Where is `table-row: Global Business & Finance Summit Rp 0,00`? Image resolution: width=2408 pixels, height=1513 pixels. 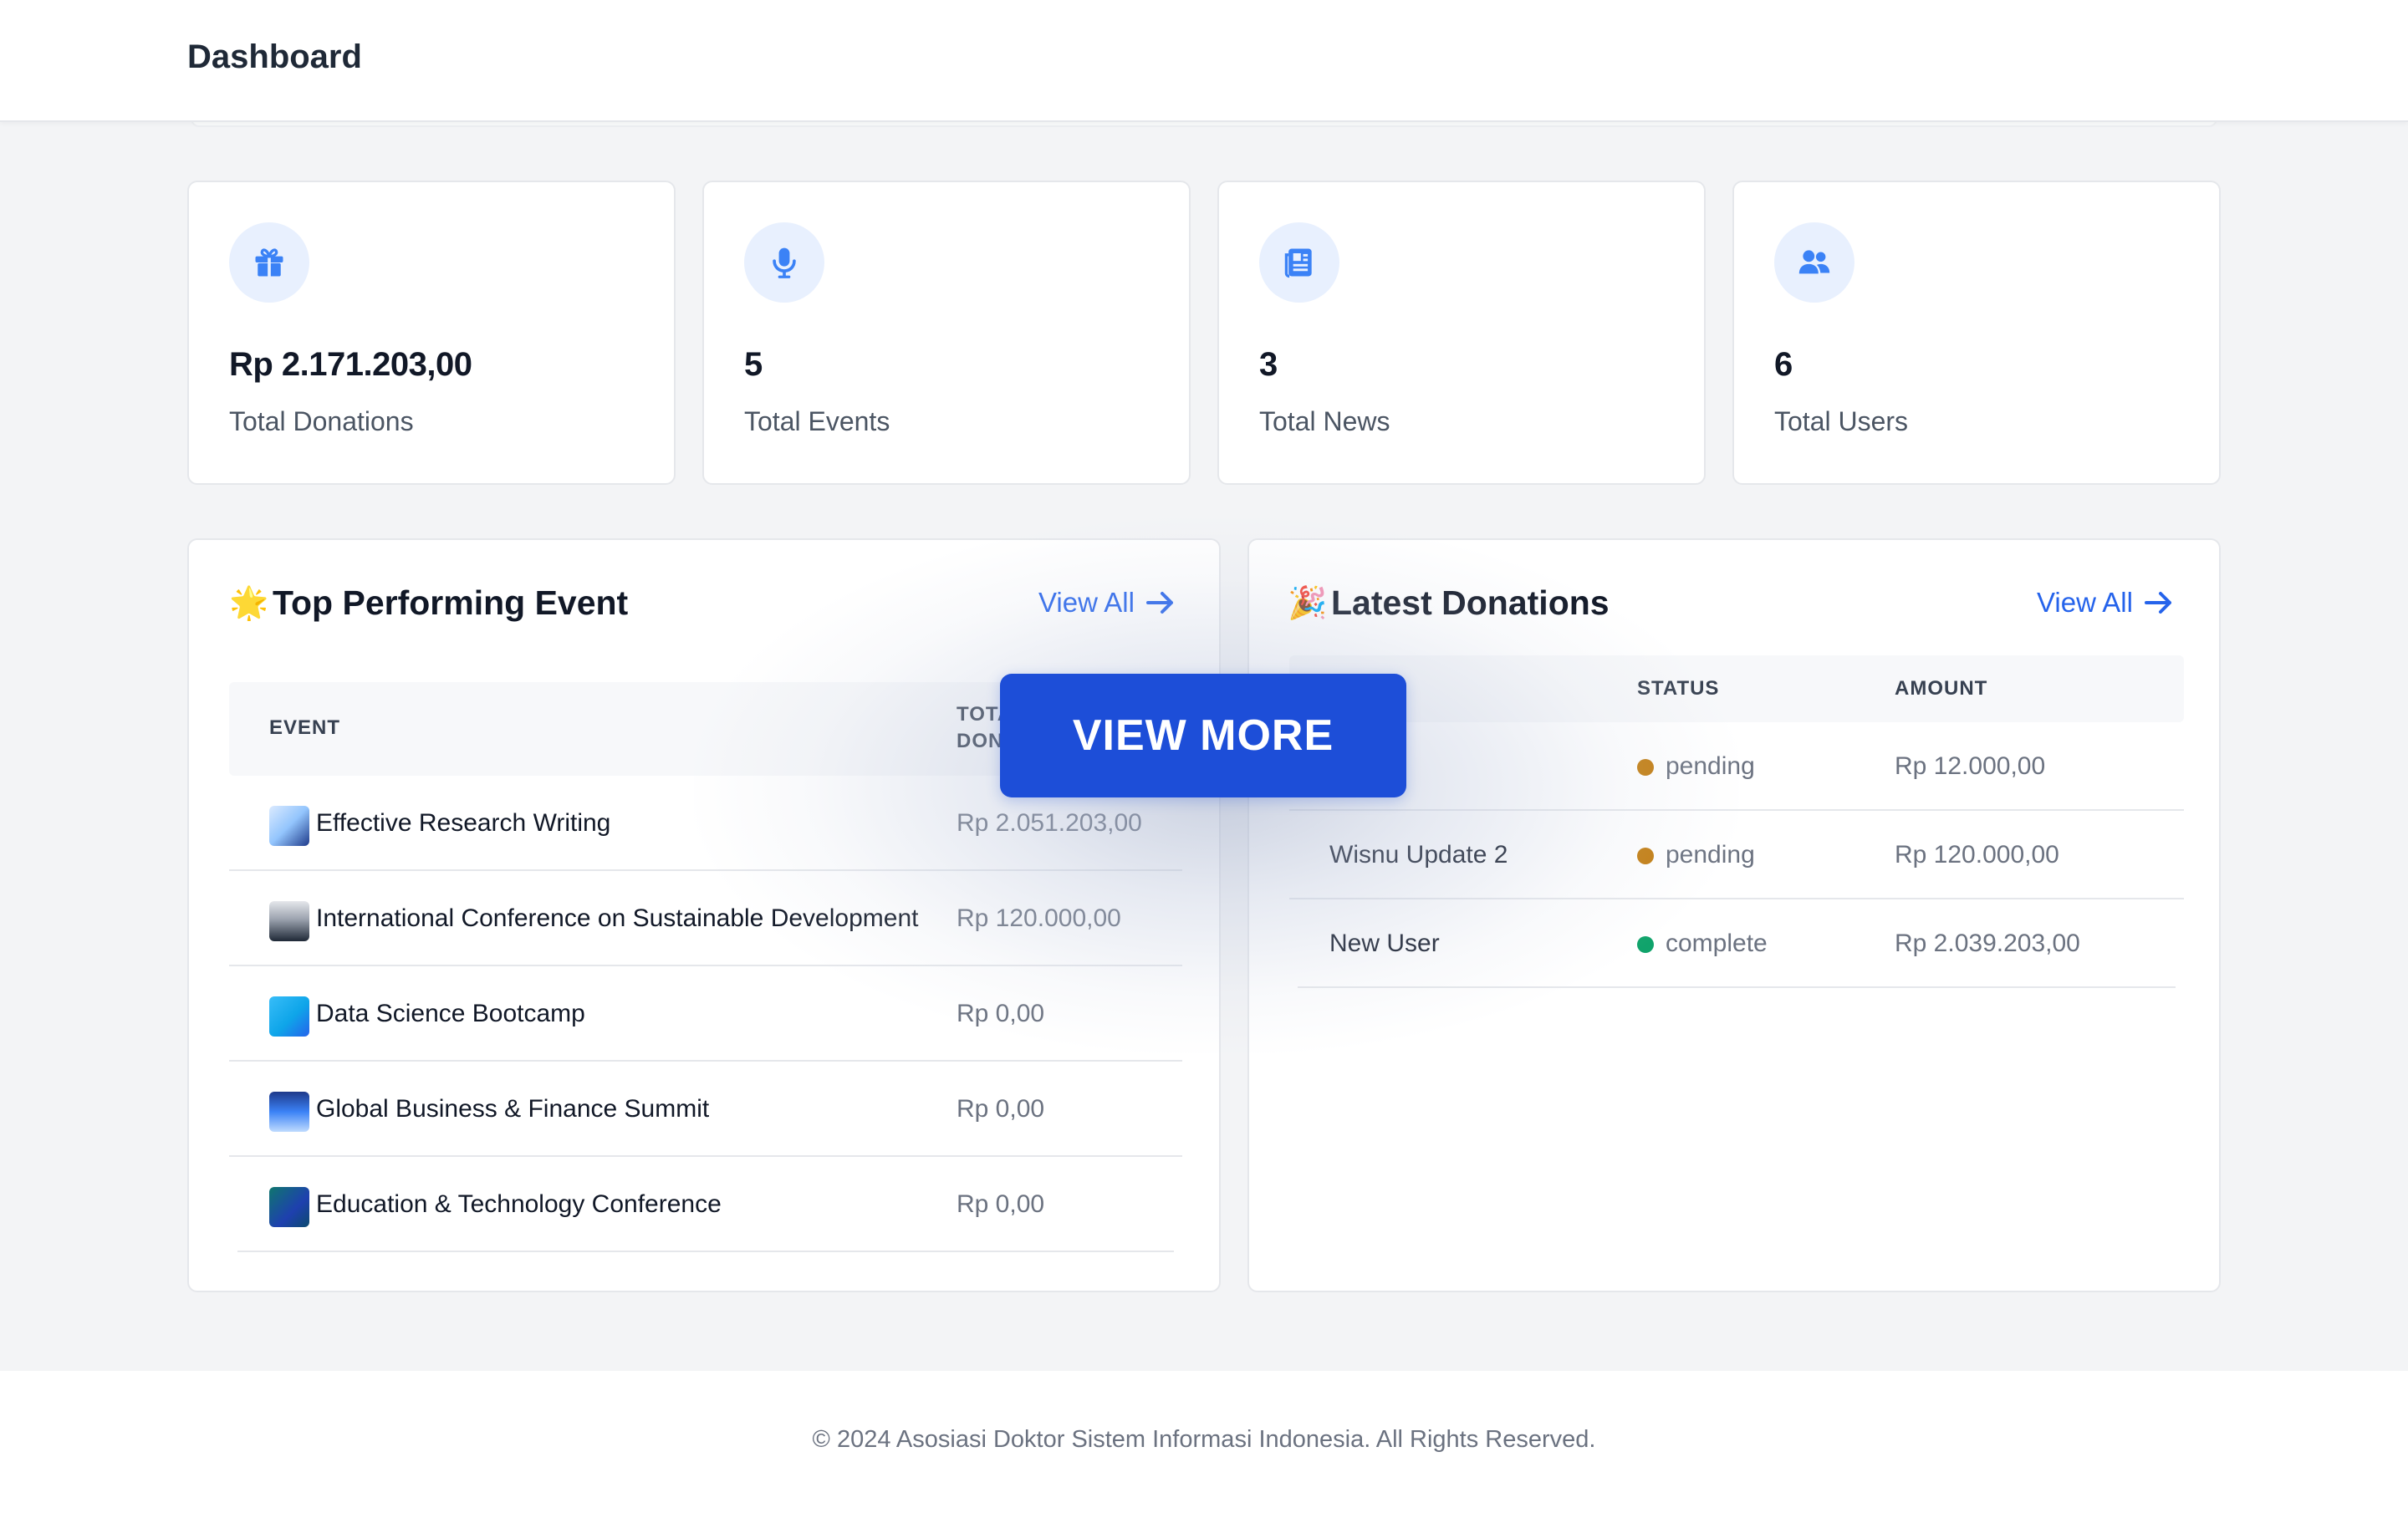 table-row: Global Business & Finance Summit Rp 0,00 is located at coordinates (706, 1109).